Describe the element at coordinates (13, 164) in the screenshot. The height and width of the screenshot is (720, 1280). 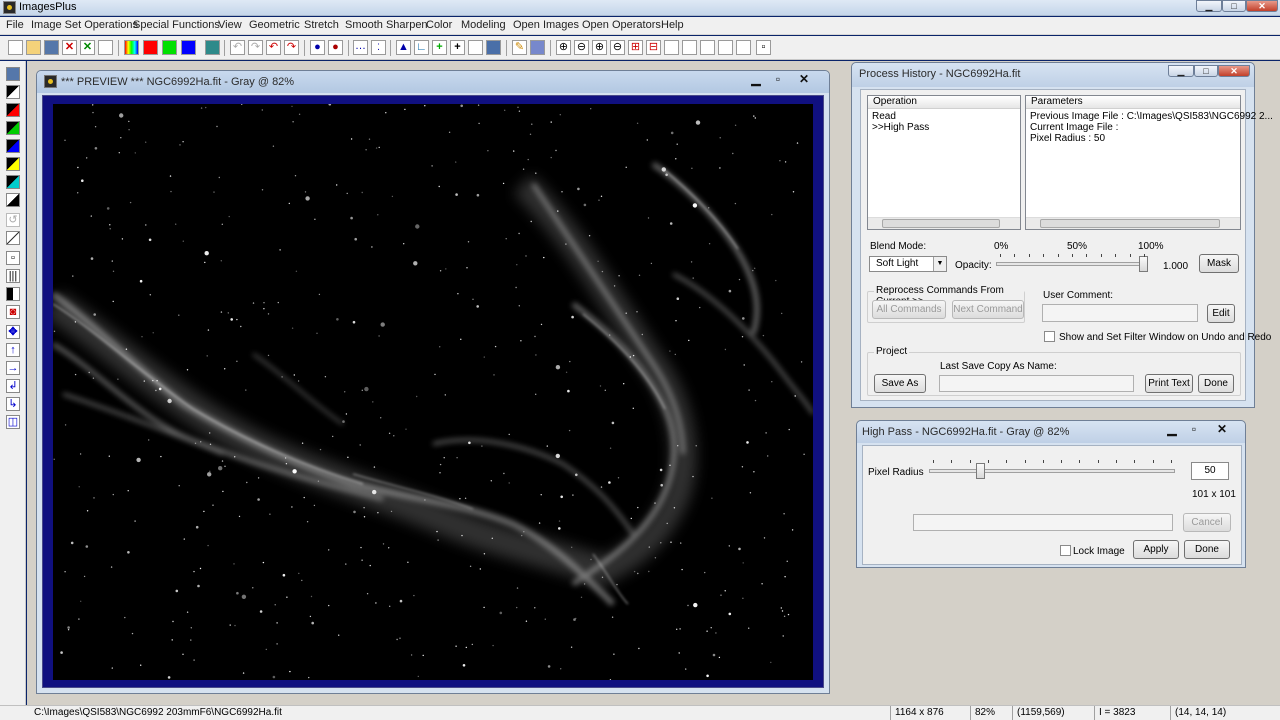
I see `black-yellow-icon` at that location.